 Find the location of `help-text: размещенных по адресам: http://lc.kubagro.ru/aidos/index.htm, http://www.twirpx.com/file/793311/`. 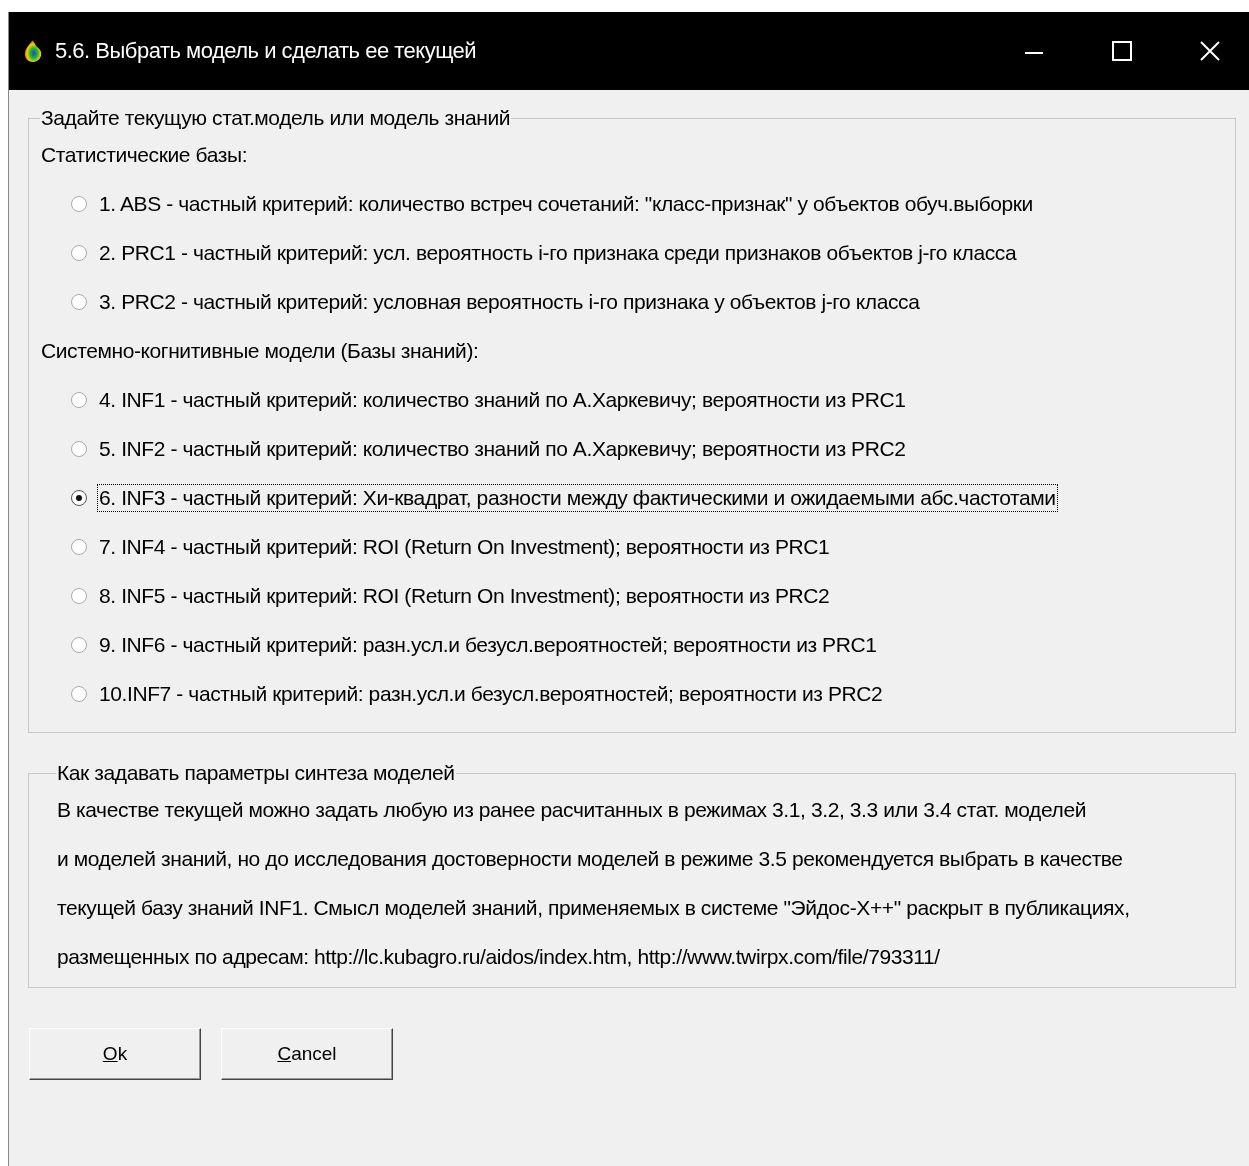

help-text: размещенных по адресам: http://lc.kubagro.ru/aidos/index.htm, http://www.twirpx.com/file/793311/ is located at coordinates (499, 957).